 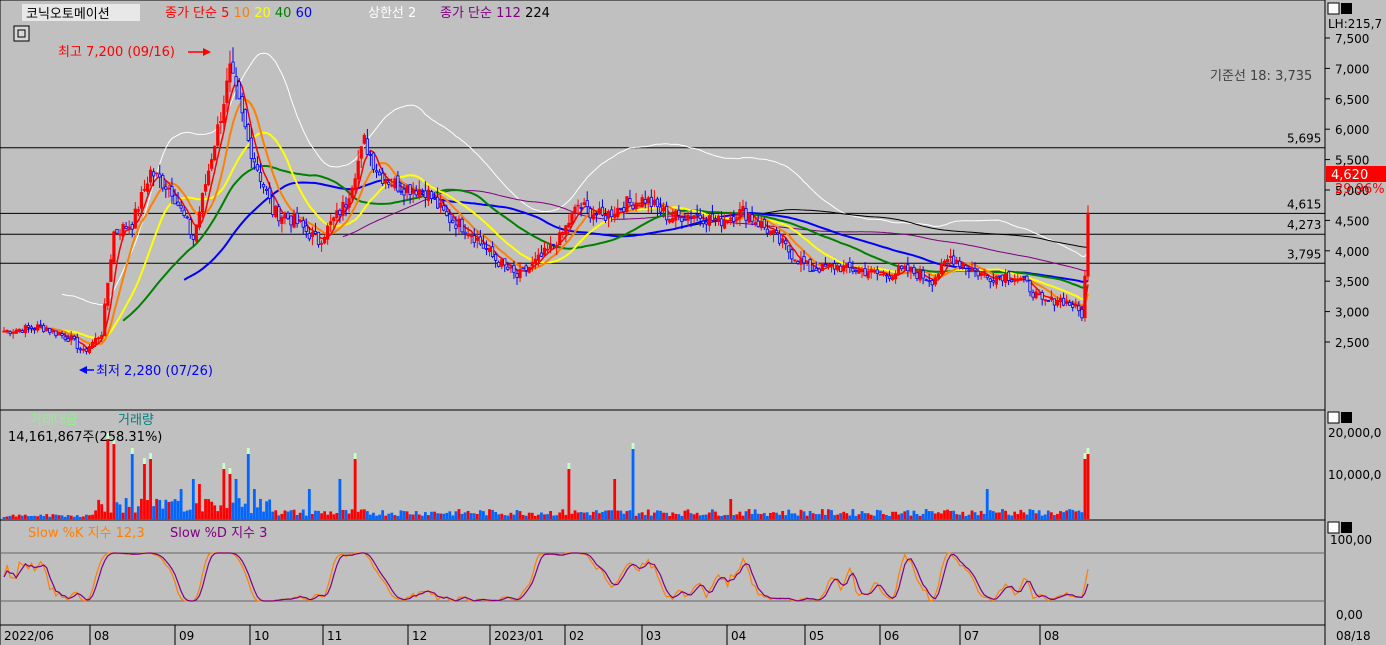 I want to click on i-button, so click(x=1346, y=8).